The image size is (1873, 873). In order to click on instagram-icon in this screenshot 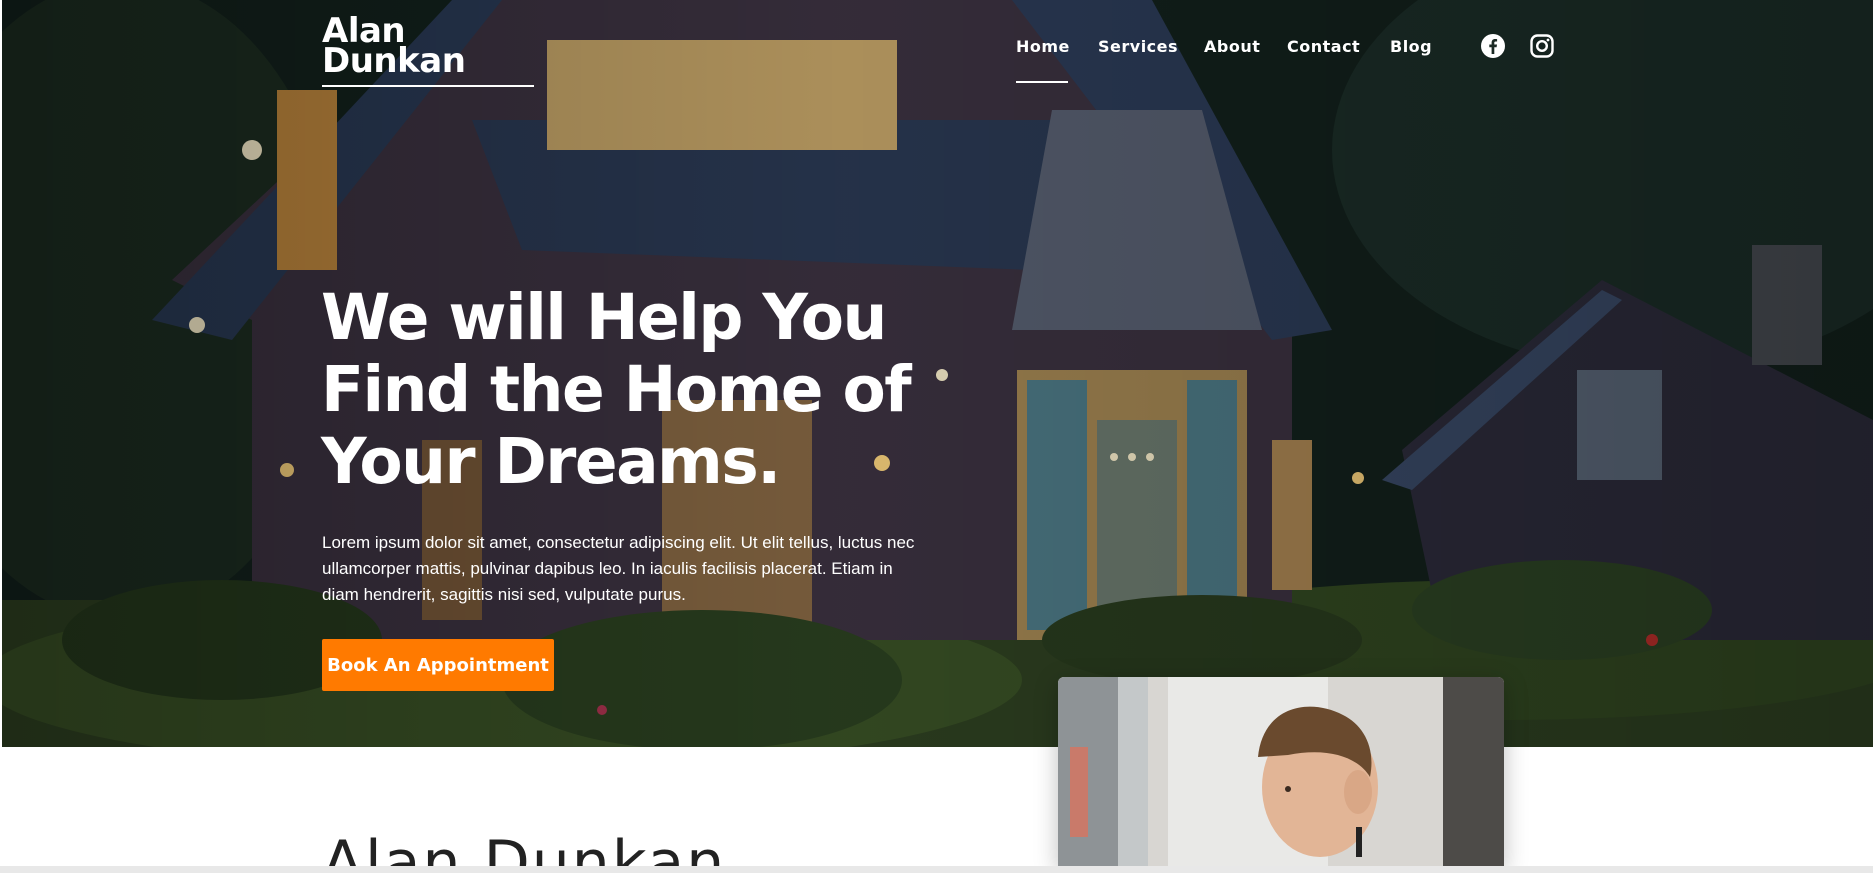, I will do `click(1542, 46)`.